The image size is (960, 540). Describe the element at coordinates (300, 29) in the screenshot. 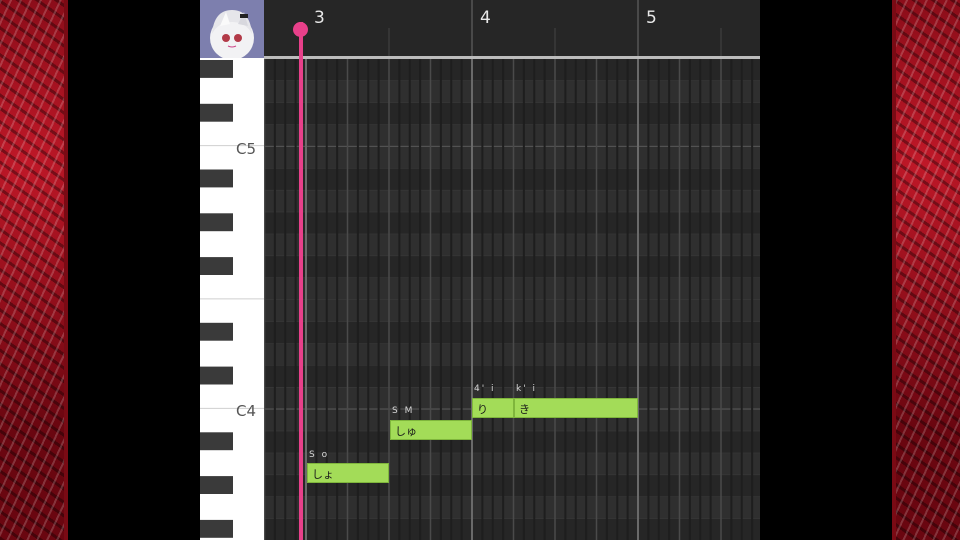

I see `playhead-marker-icon` at that location.